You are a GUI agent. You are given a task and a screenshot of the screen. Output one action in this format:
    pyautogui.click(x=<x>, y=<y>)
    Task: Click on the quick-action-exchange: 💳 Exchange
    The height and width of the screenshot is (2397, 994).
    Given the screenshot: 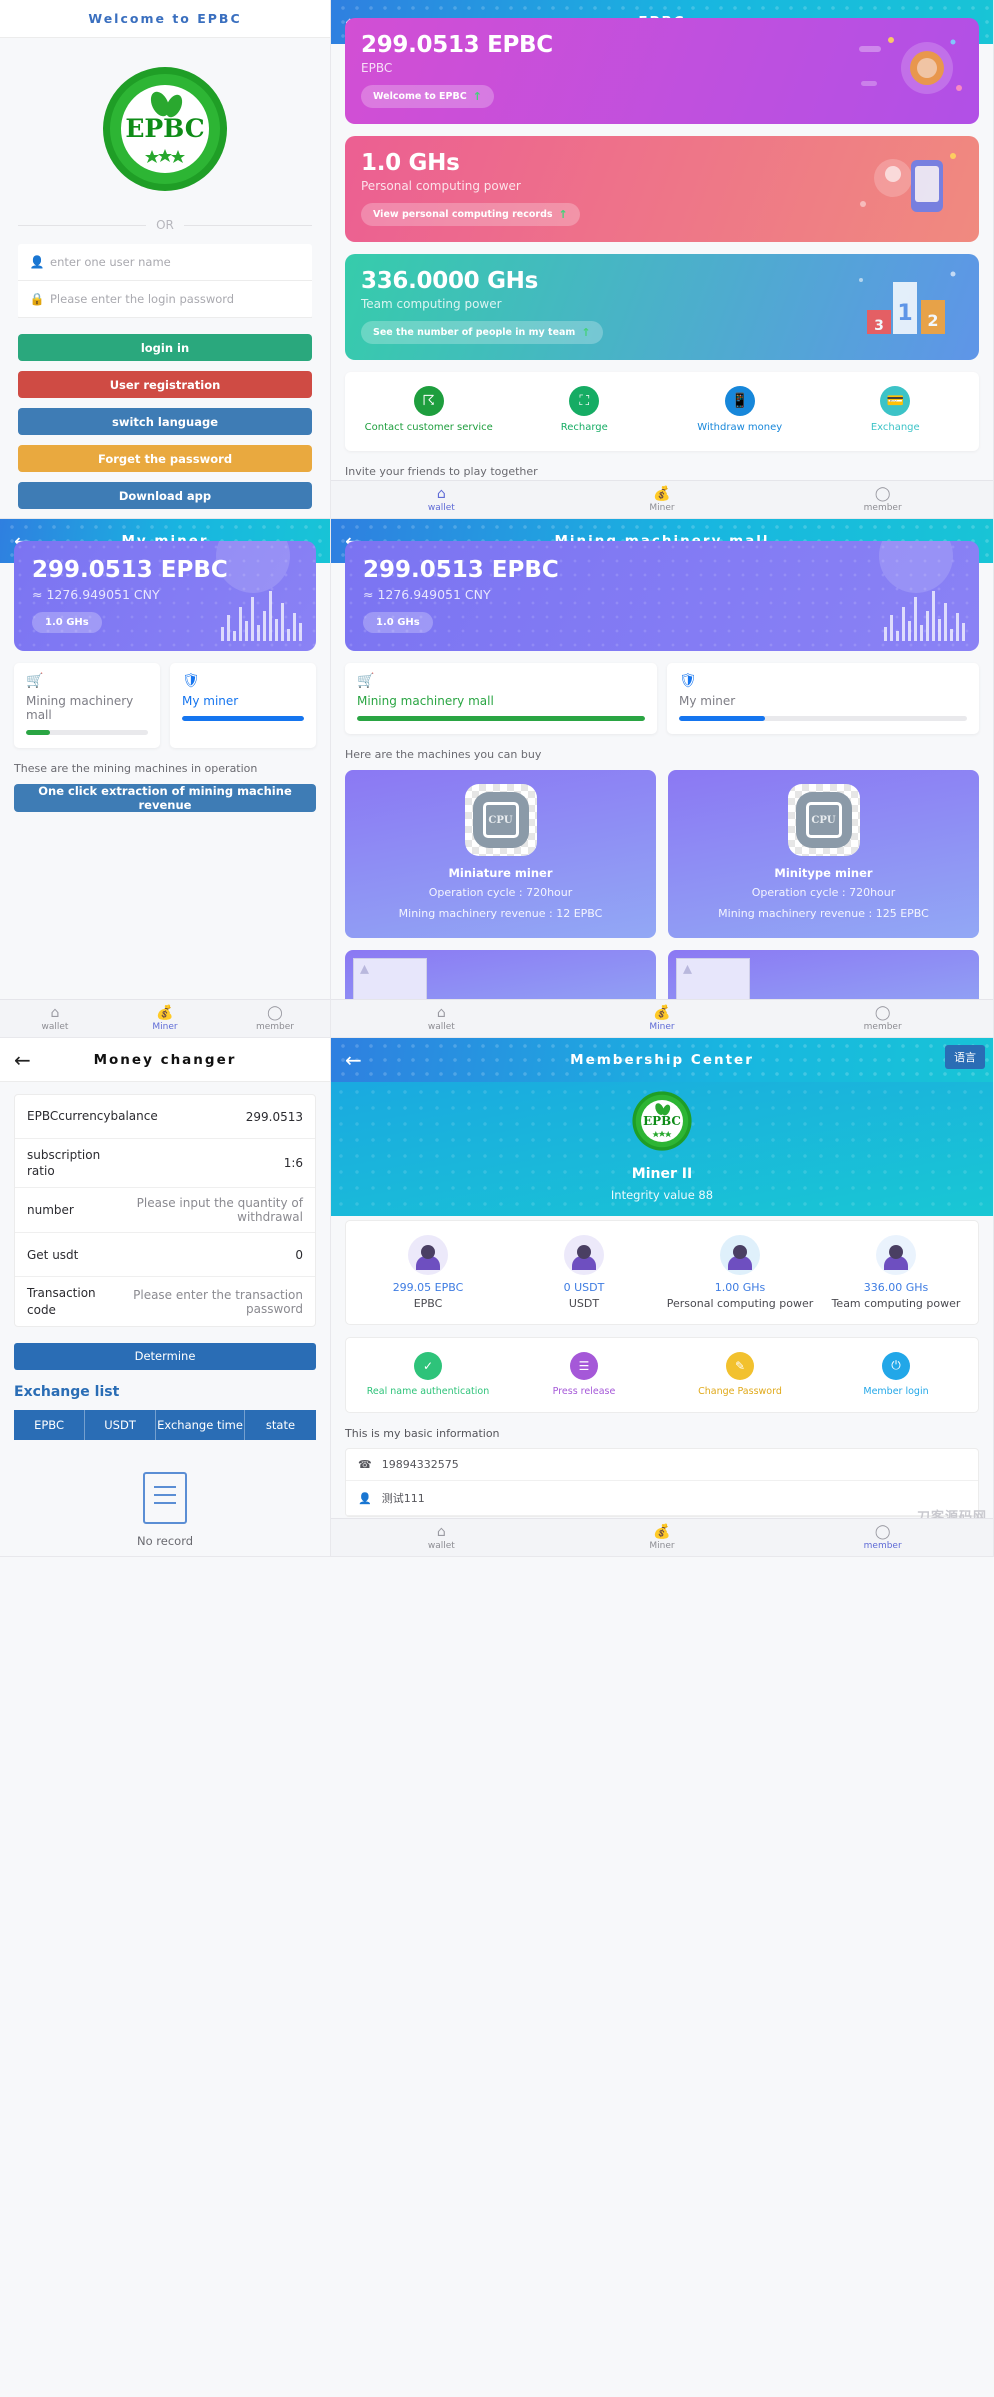 What is the action you would take?
    pyautogui.click(x=896, y=410)
    